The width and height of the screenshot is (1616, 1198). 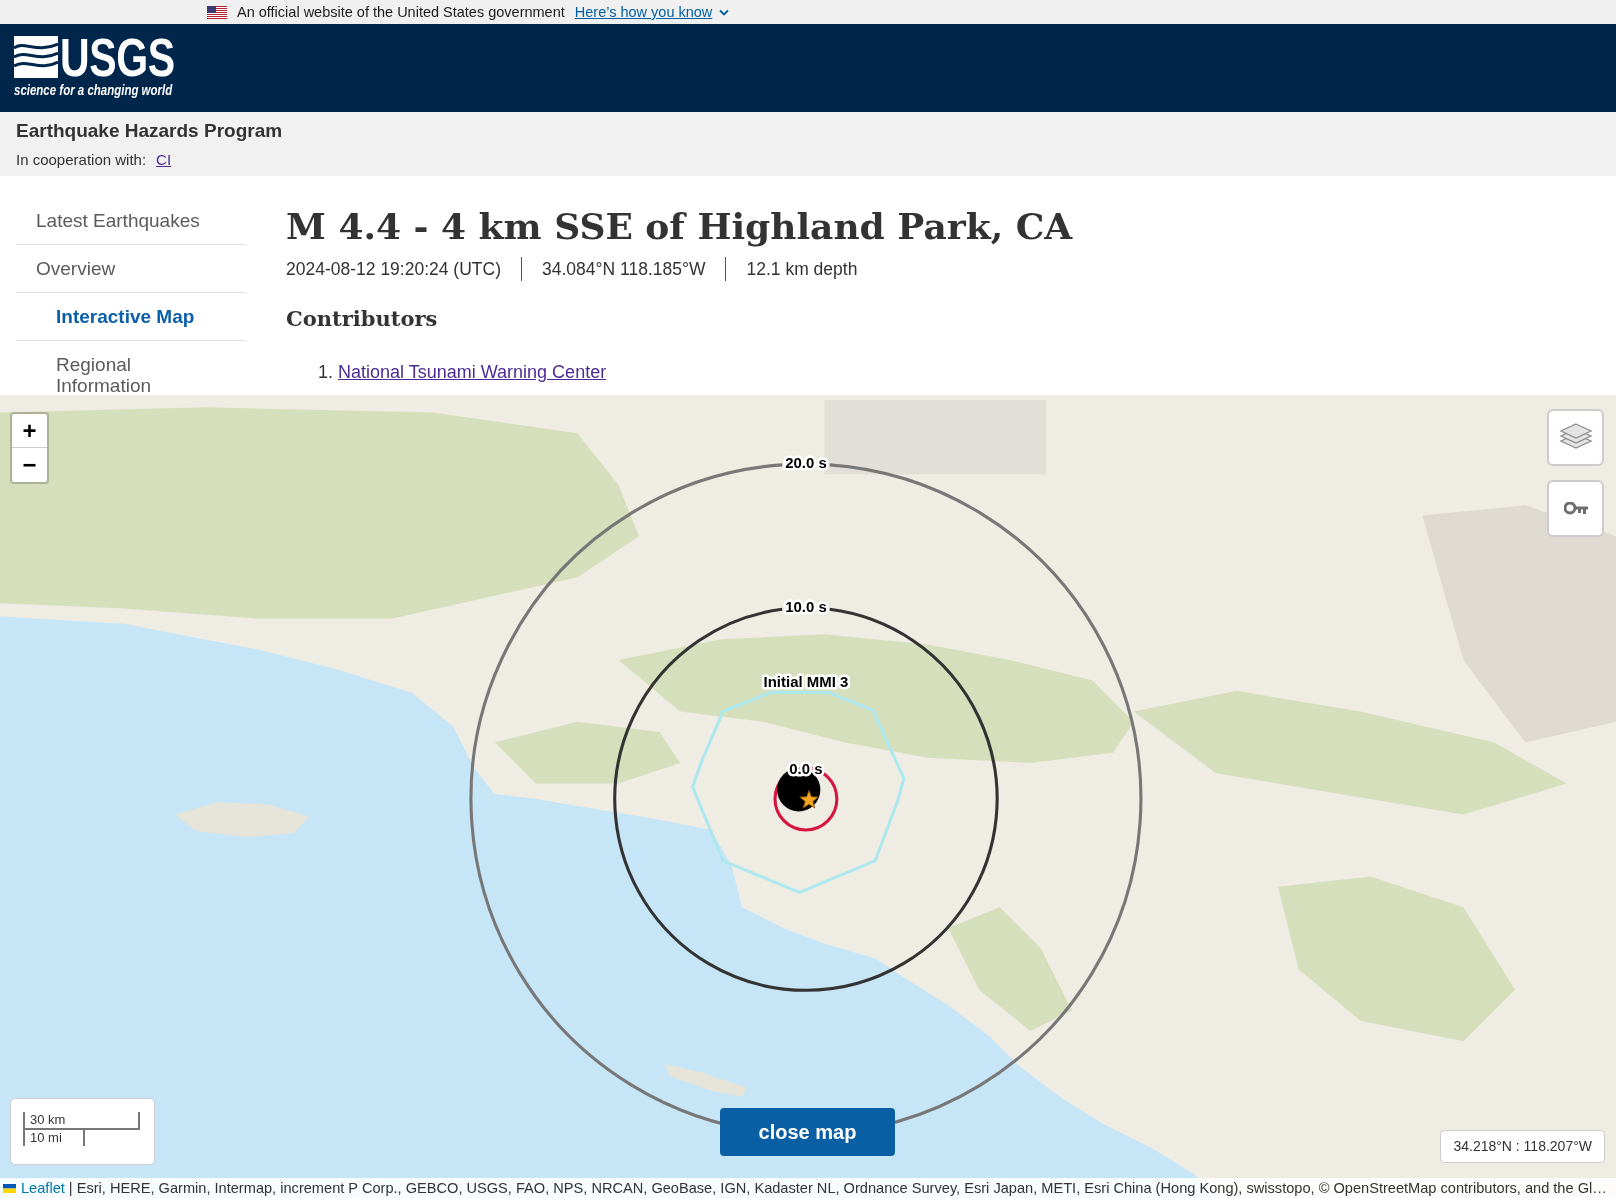 I want to click on coordinates-readout: 34.218°N : 118.207°W, so click(x=1522, y=1146).